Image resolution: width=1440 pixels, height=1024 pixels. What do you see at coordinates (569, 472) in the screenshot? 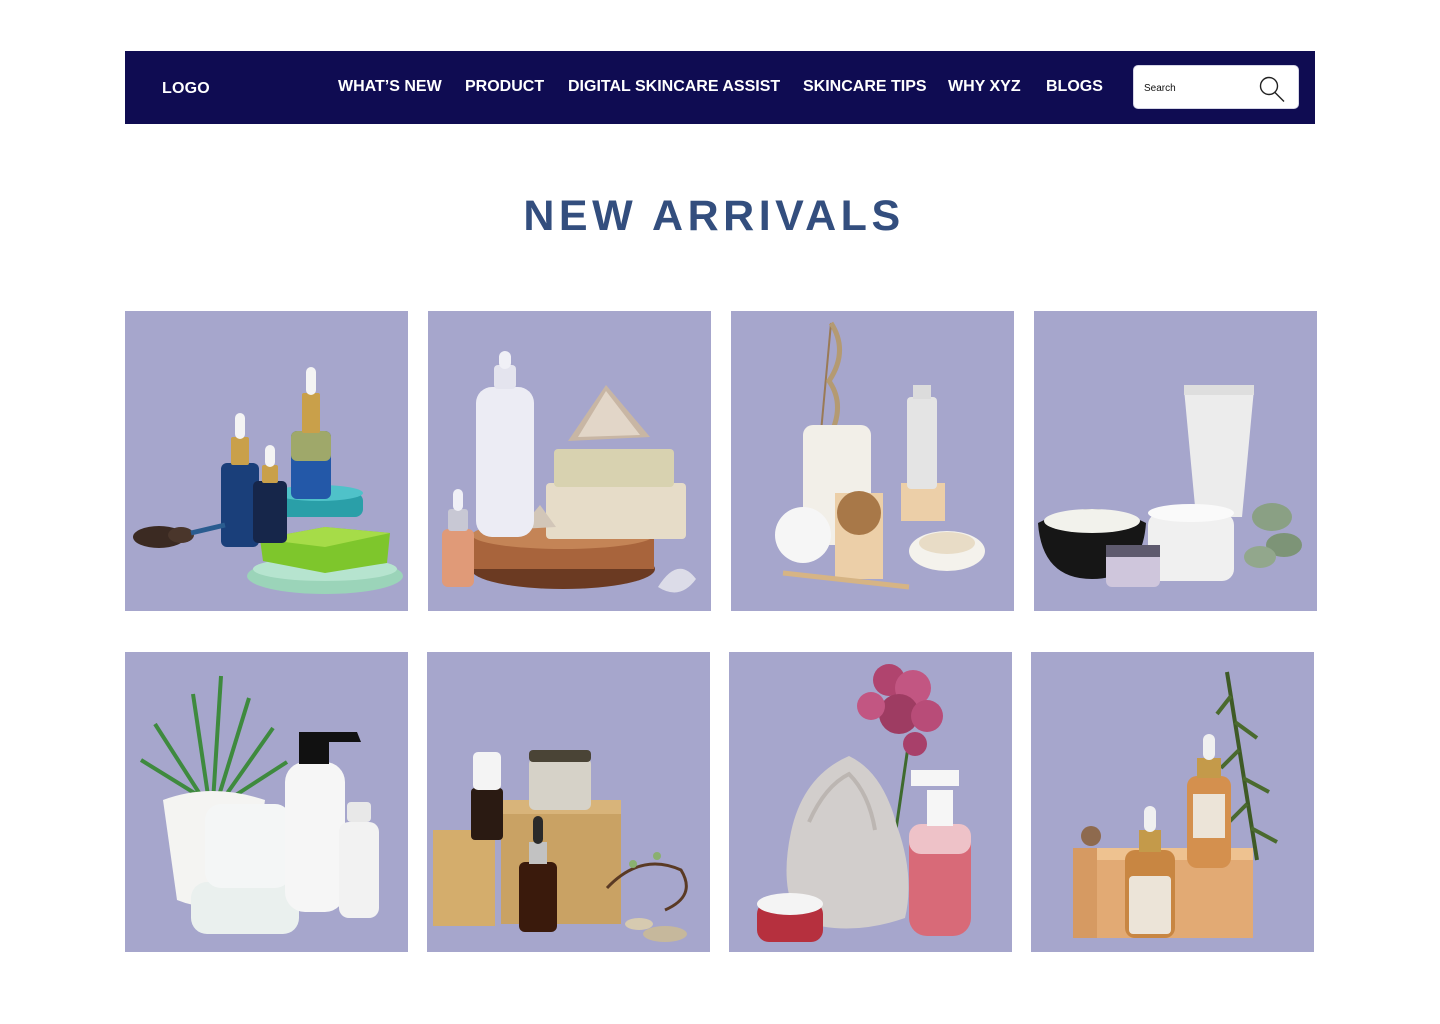
I see `dropper-bottles-seashells-image` at bounding box center [569, 472].